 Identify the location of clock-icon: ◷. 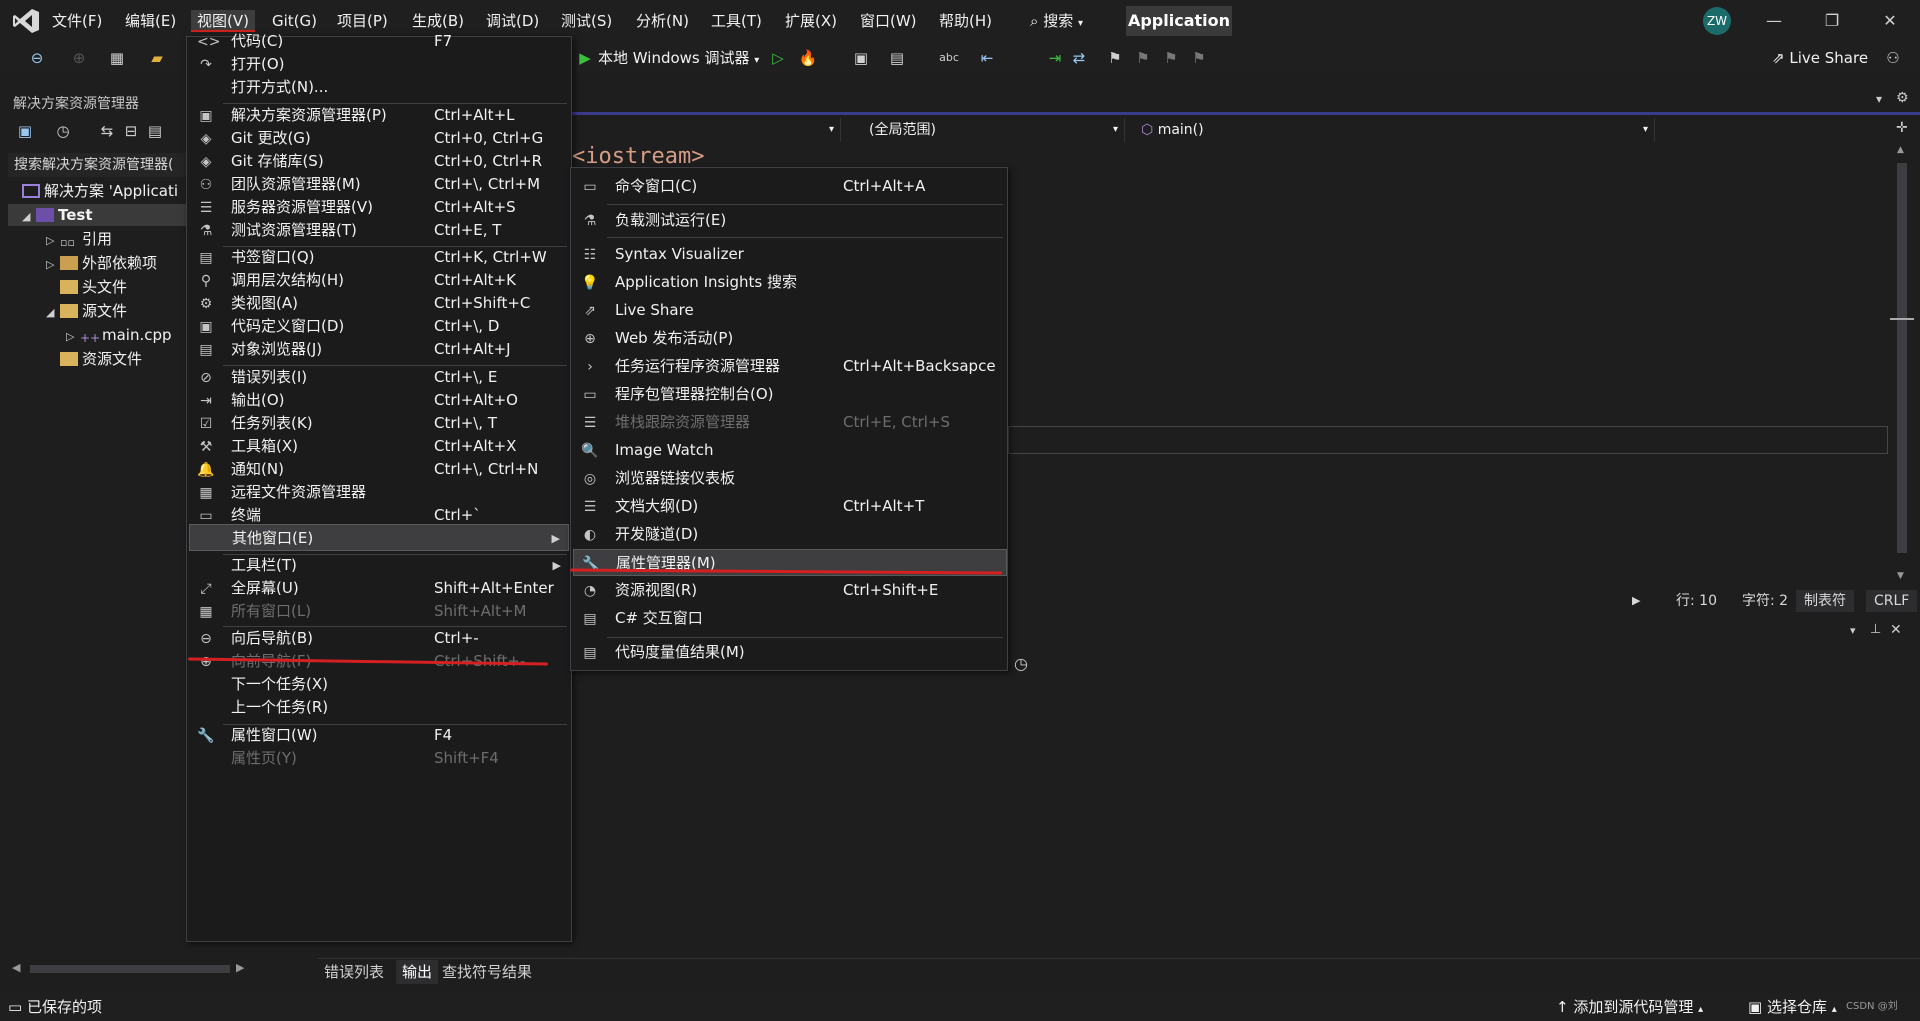
(1021, 663).